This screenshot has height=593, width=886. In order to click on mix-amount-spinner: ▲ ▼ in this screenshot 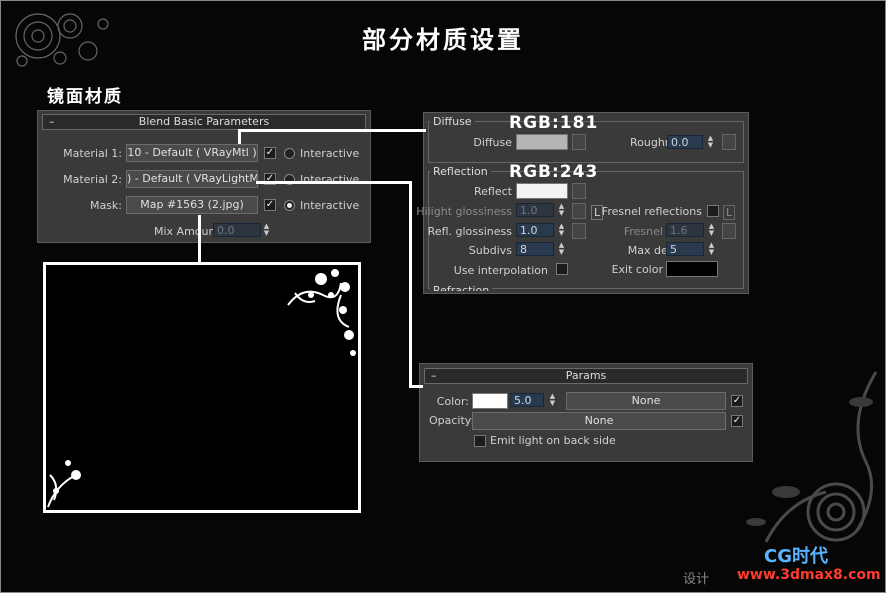, I will do `click(266, 230)`.